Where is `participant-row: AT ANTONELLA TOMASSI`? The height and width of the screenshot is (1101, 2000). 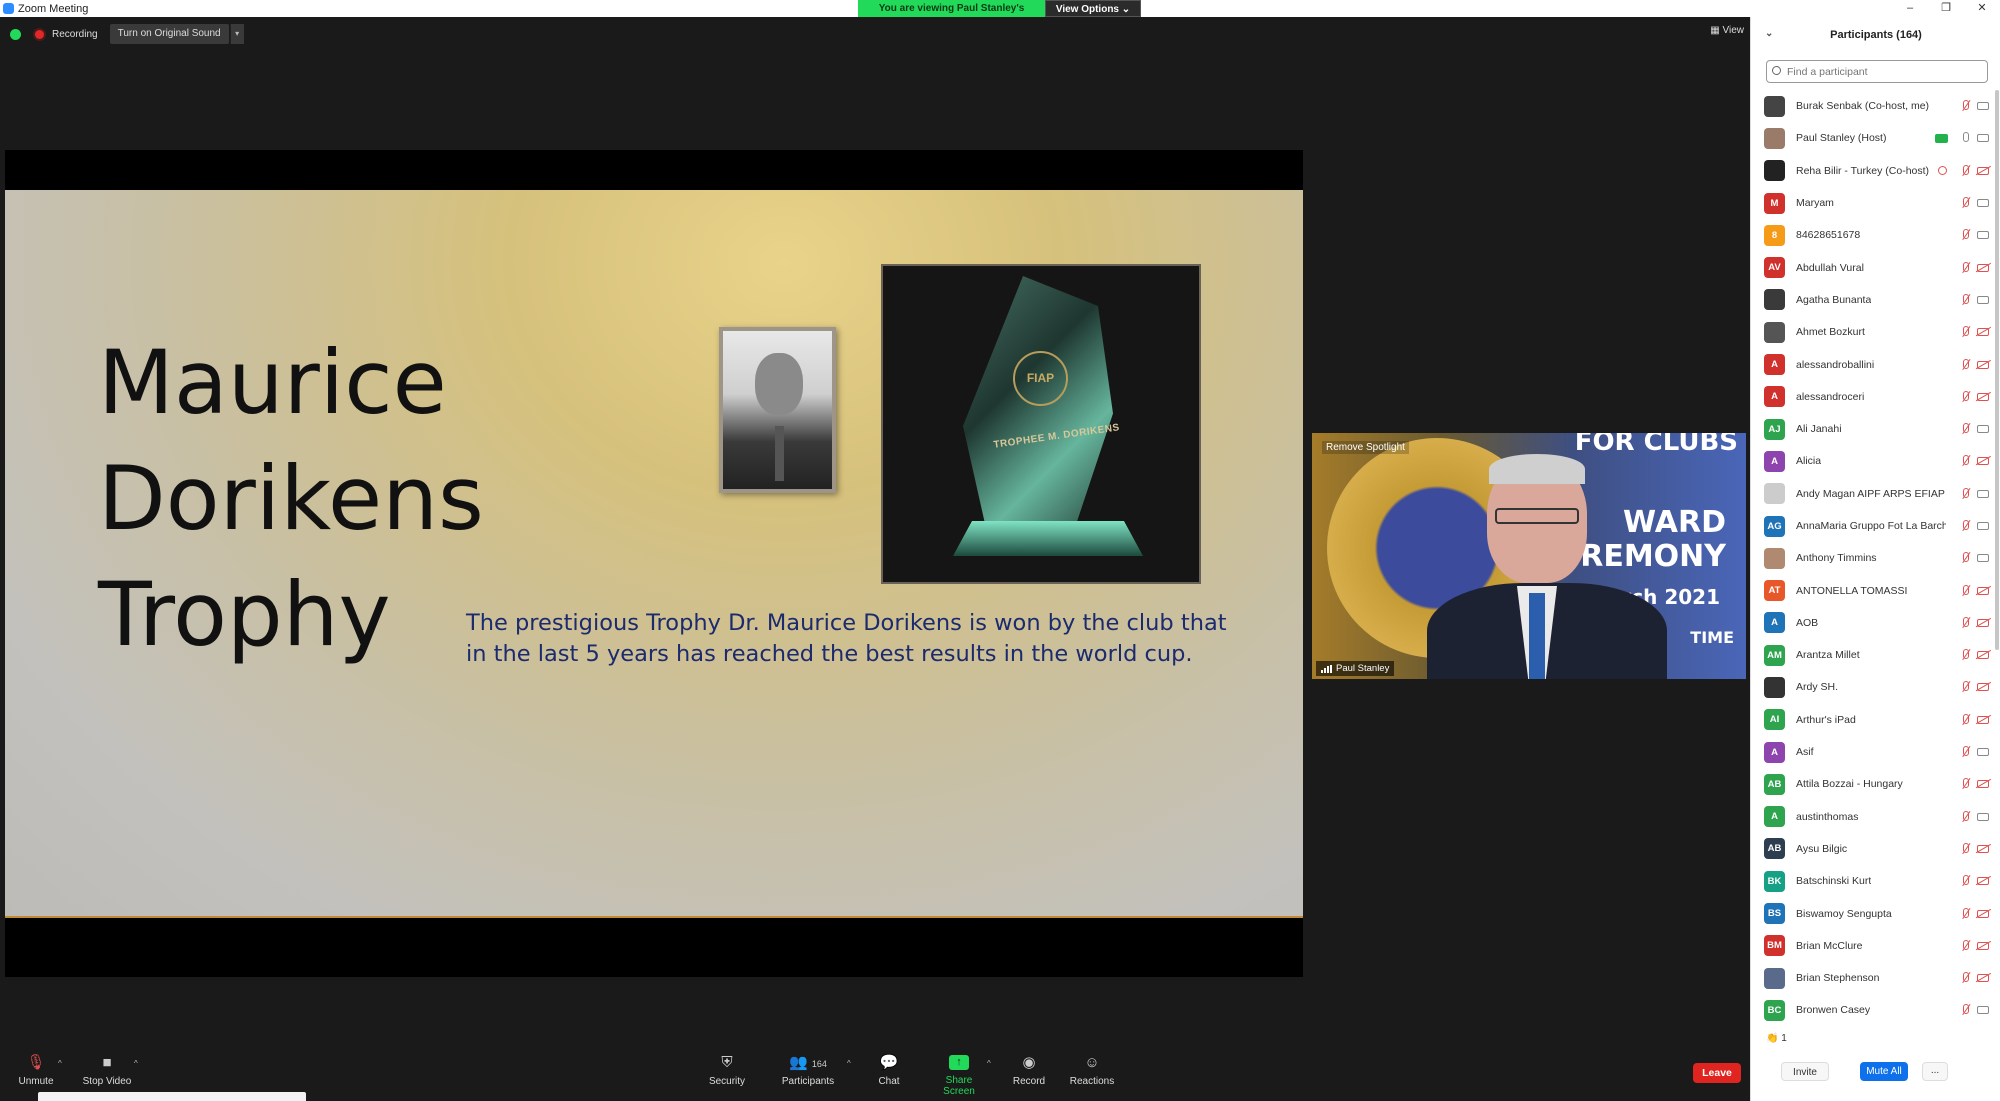 participant-row: AT ANTONELLA TOMASSI is located at coordinates (1875, 590).